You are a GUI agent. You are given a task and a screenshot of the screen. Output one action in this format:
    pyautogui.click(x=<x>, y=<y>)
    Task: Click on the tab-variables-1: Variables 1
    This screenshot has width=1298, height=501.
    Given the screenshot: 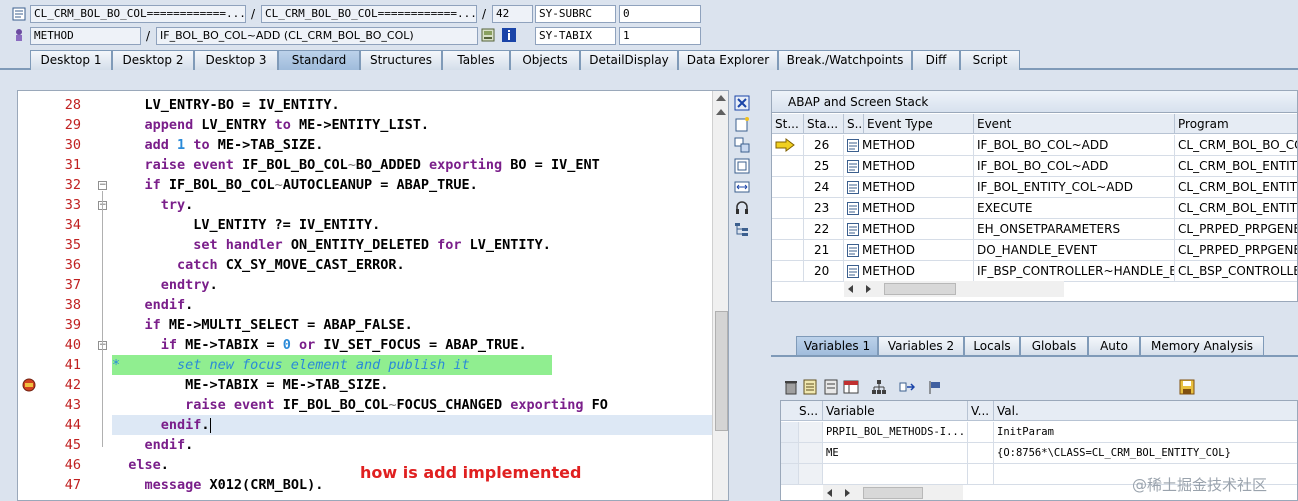 What is the action you would take?
    pyautogui.click(x=837, y=346)
    